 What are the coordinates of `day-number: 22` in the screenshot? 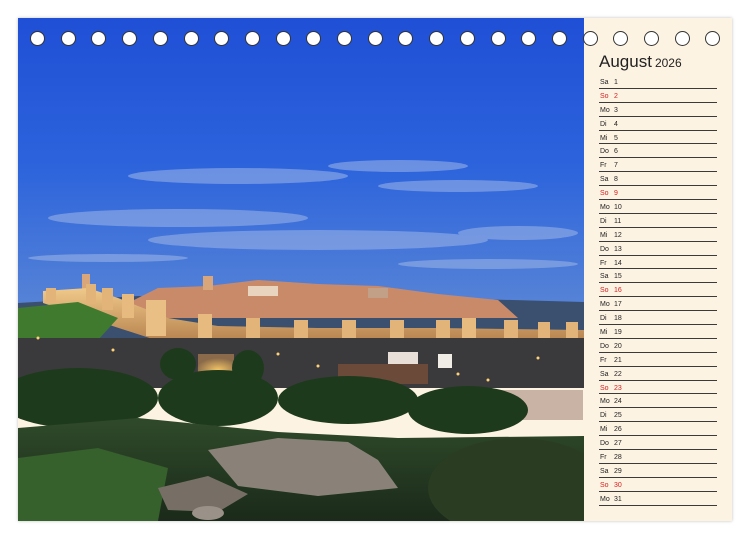 It's located at (618, 374).